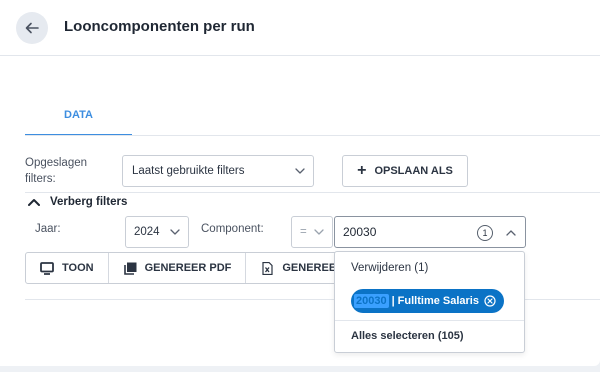  Describe the element at coordinates (429, 320) in the screenshot. I see `dropdown-divider` at that location.